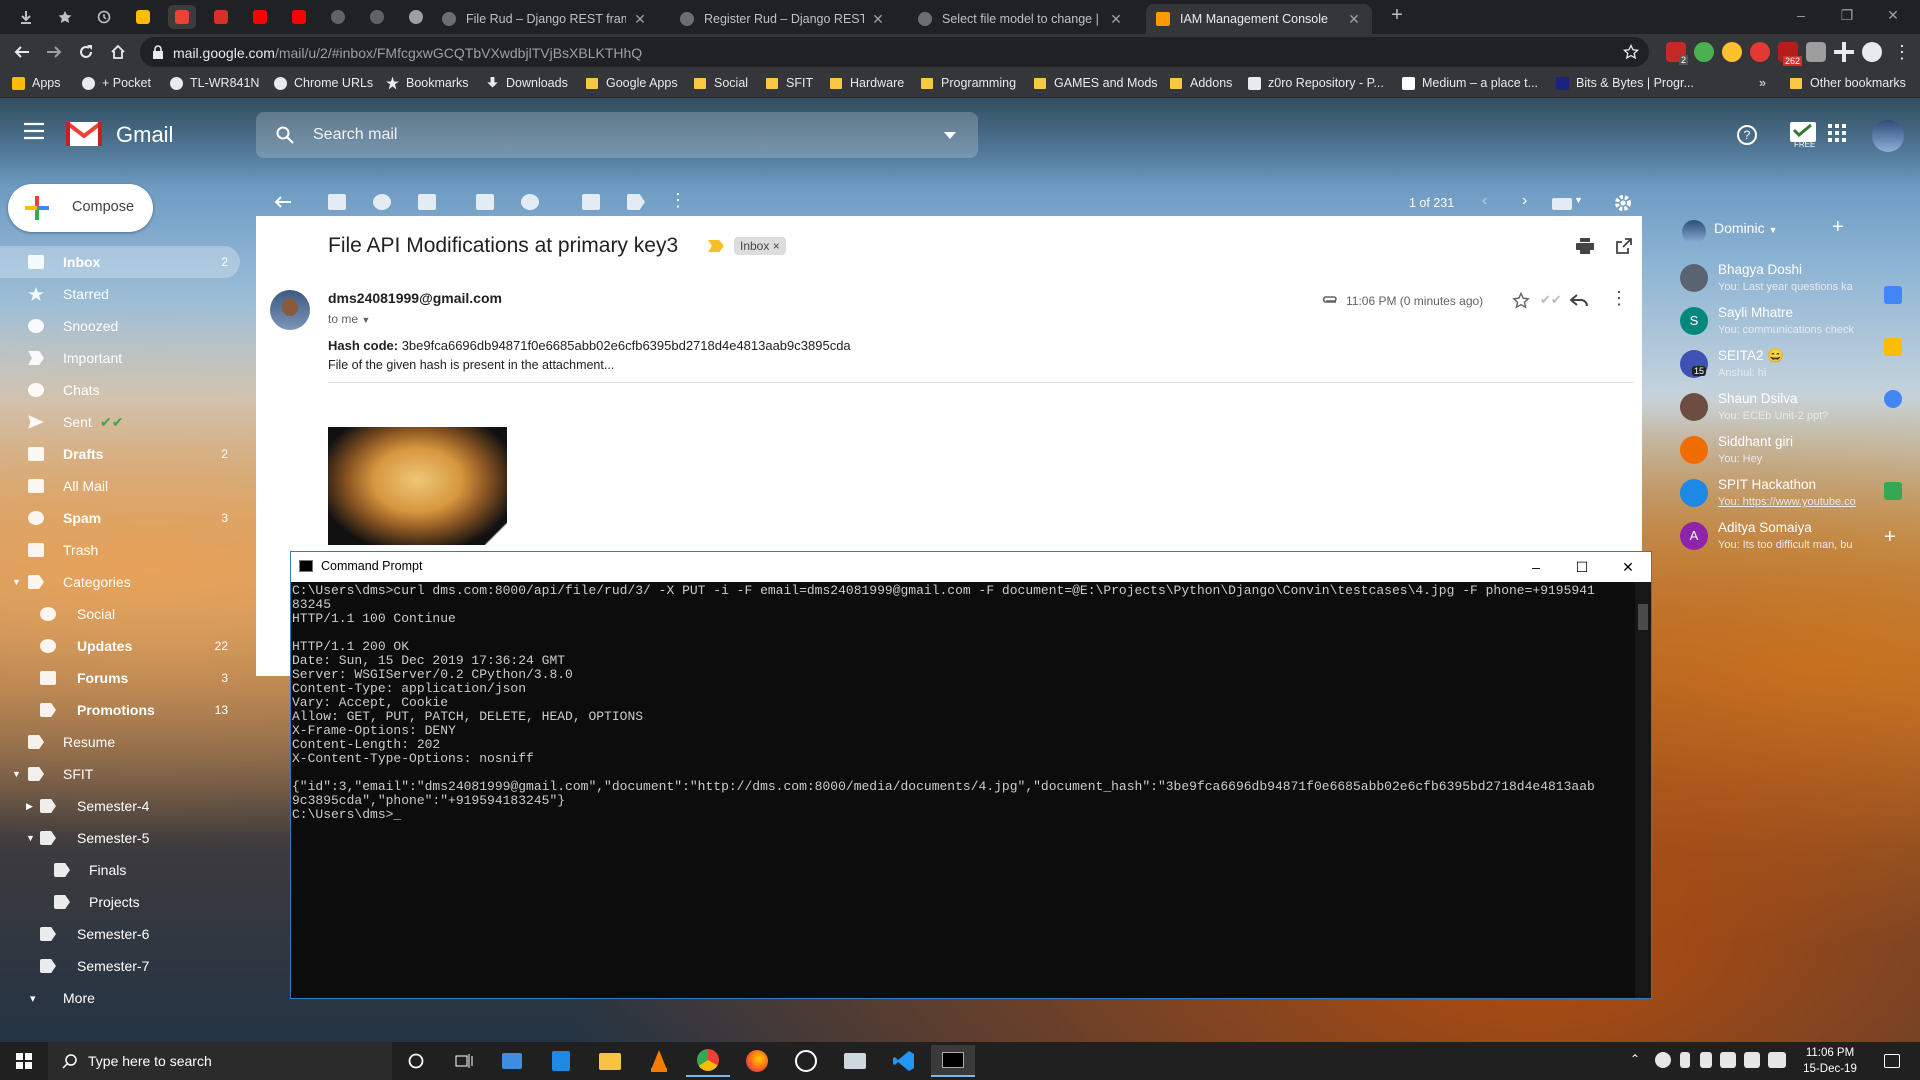 The width and height of the screenshot is (1920, 1080). Describe the element at coordinates (182, 17) in the screenshot. I see `gmail-pinned-tab-icon` at that location.